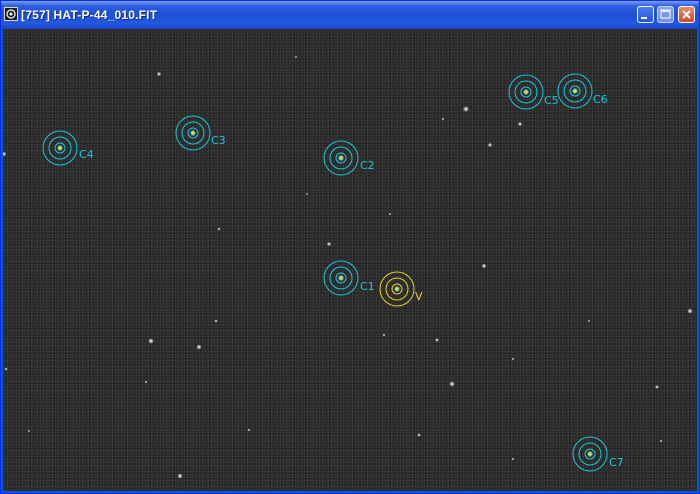 The width and height of the screenshot is (700, 494). What do you see at coordinates (86, 154) in the screenshot?
I see `aperture-label: C4` at bounding box center [86, 154].